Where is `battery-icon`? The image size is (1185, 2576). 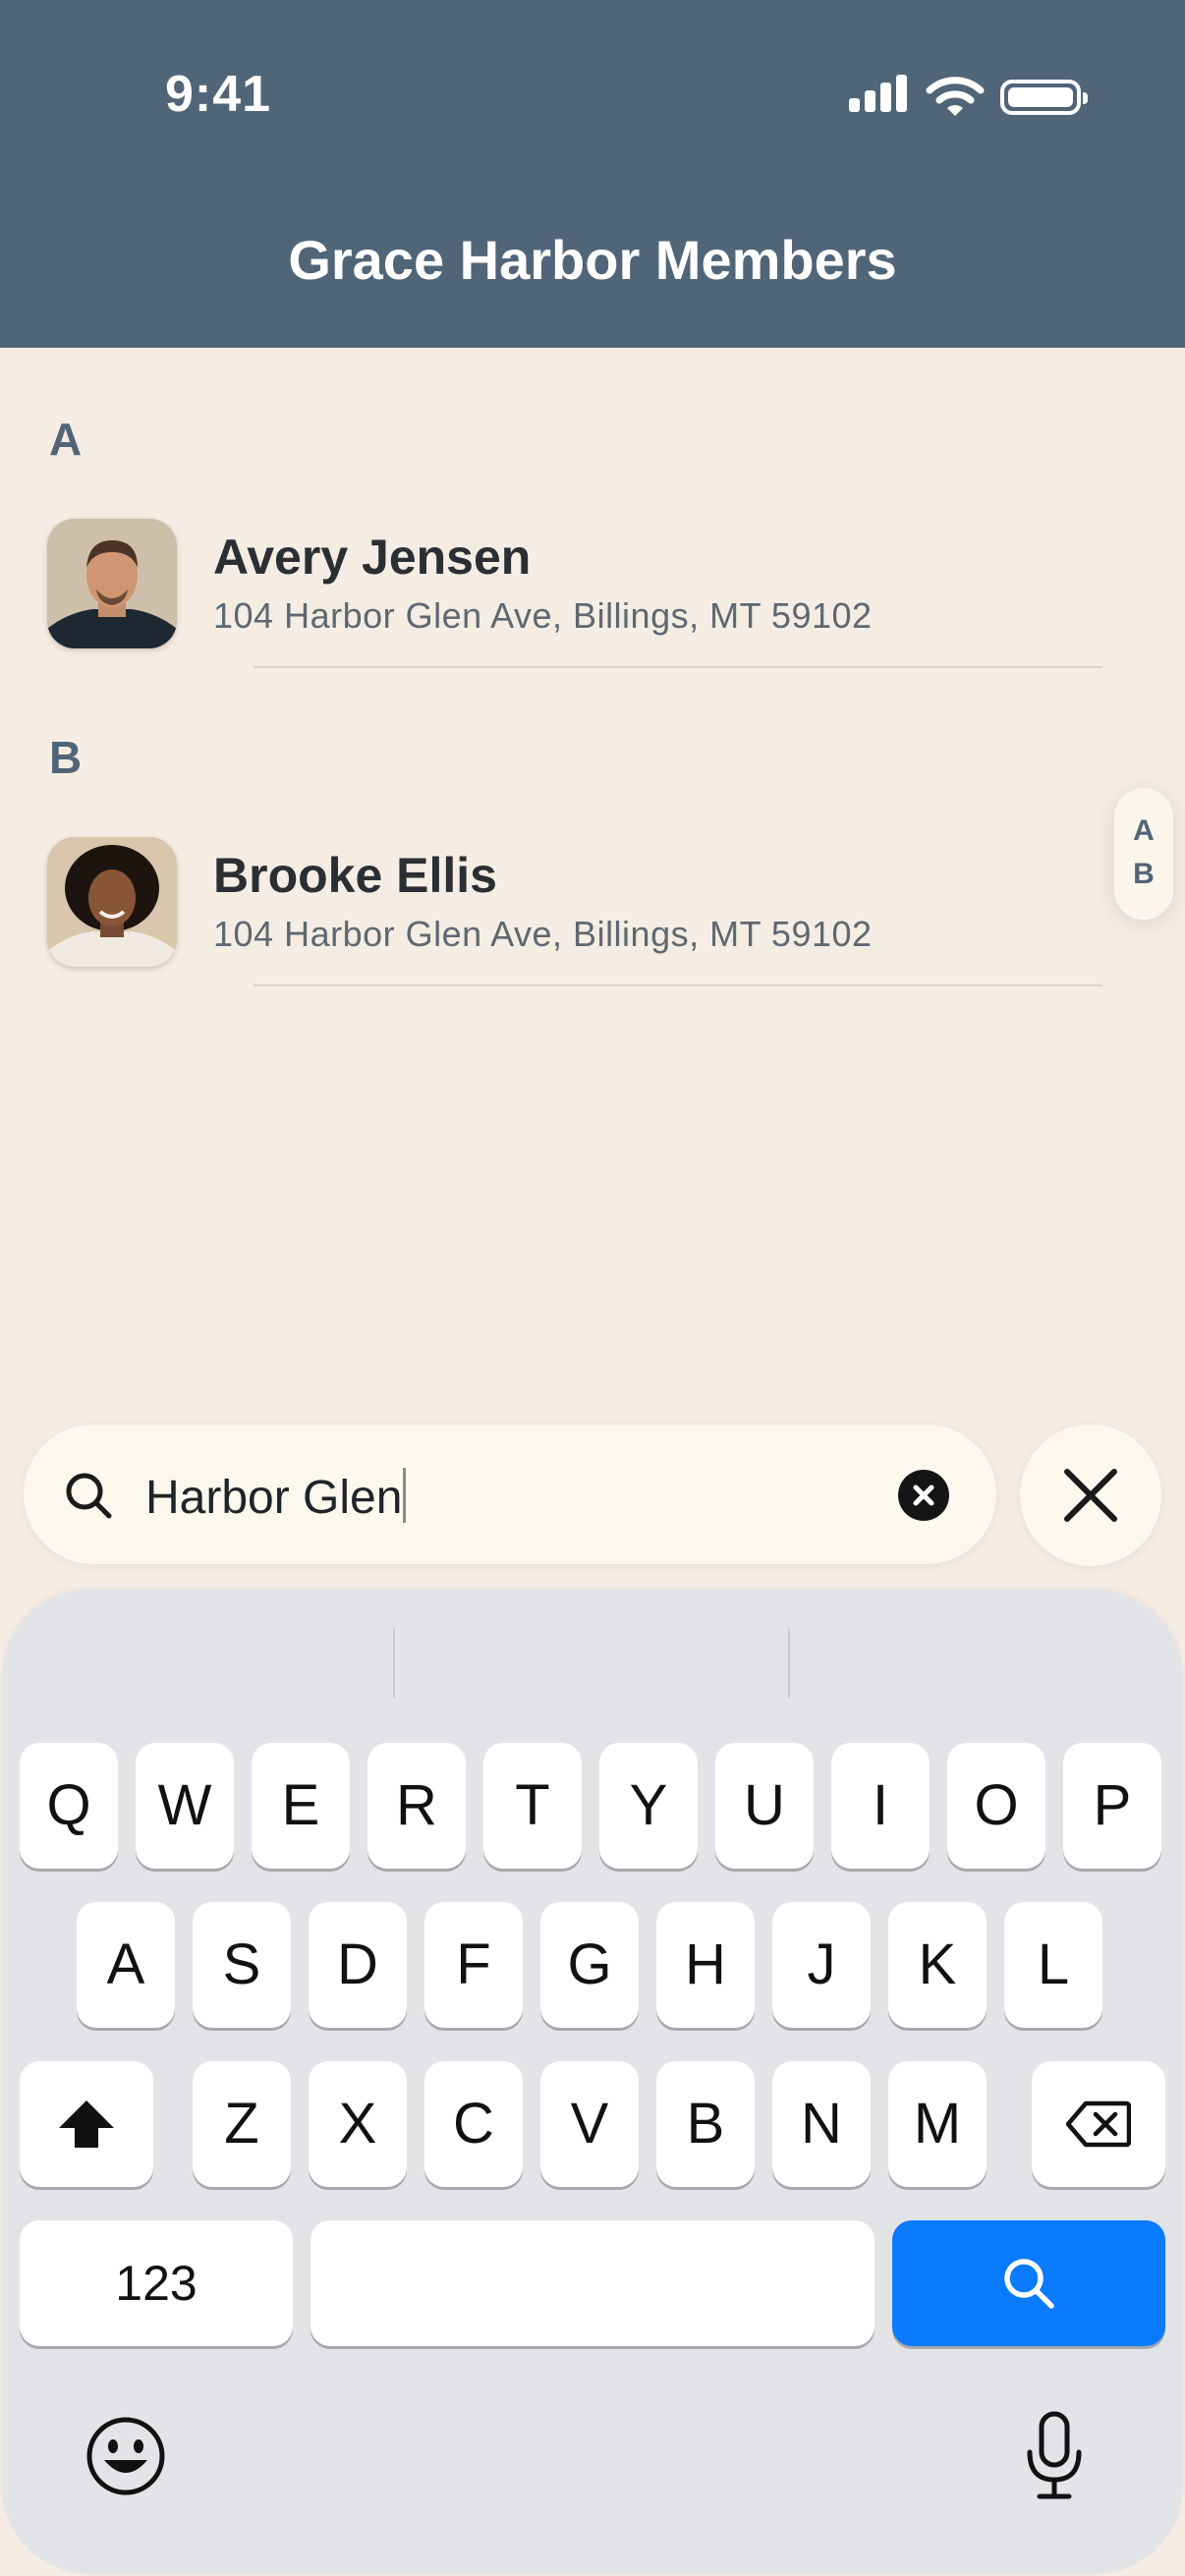 battery-icon is located at coordinates (1044, 97).